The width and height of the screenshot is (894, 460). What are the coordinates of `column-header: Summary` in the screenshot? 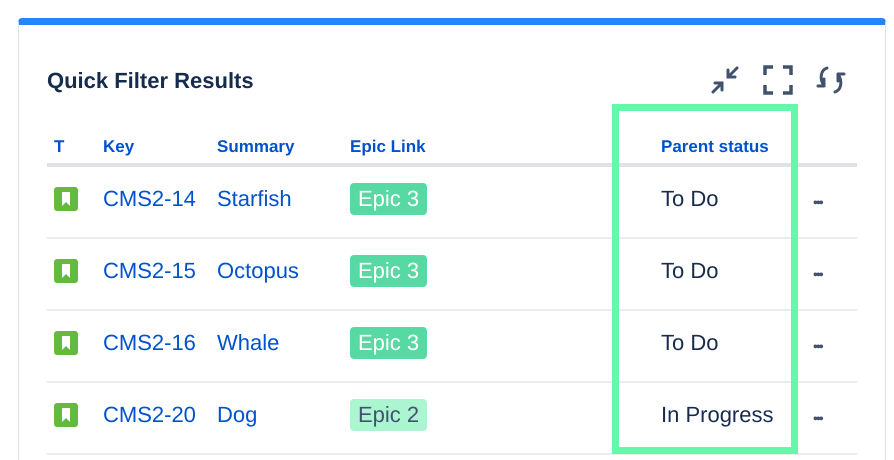 It's located at (255, 146).